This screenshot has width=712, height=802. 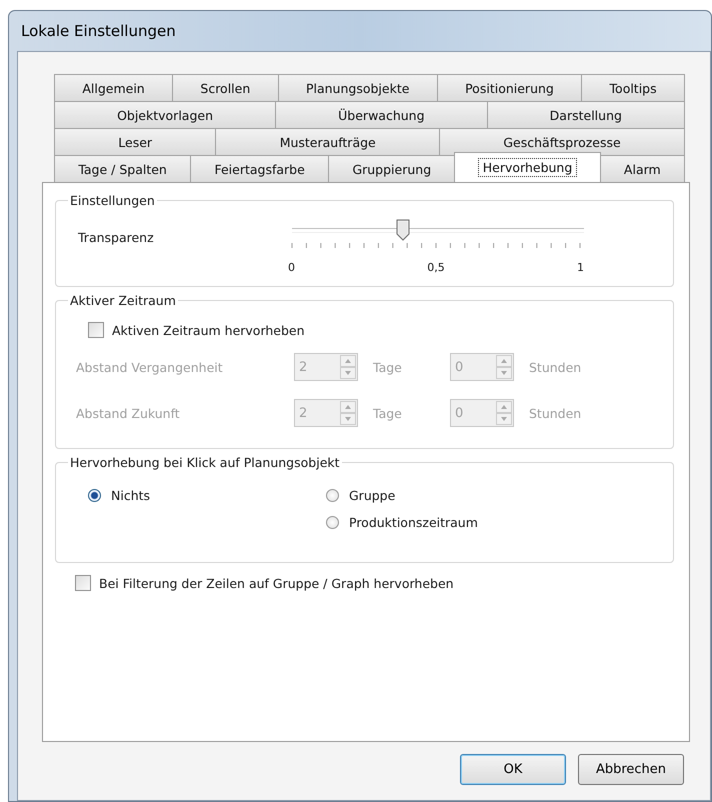 What do you see at coordinates (358, 87) in the screenshot?
I see `tab: Planungsobjekte` at bounding box center [358, 87].